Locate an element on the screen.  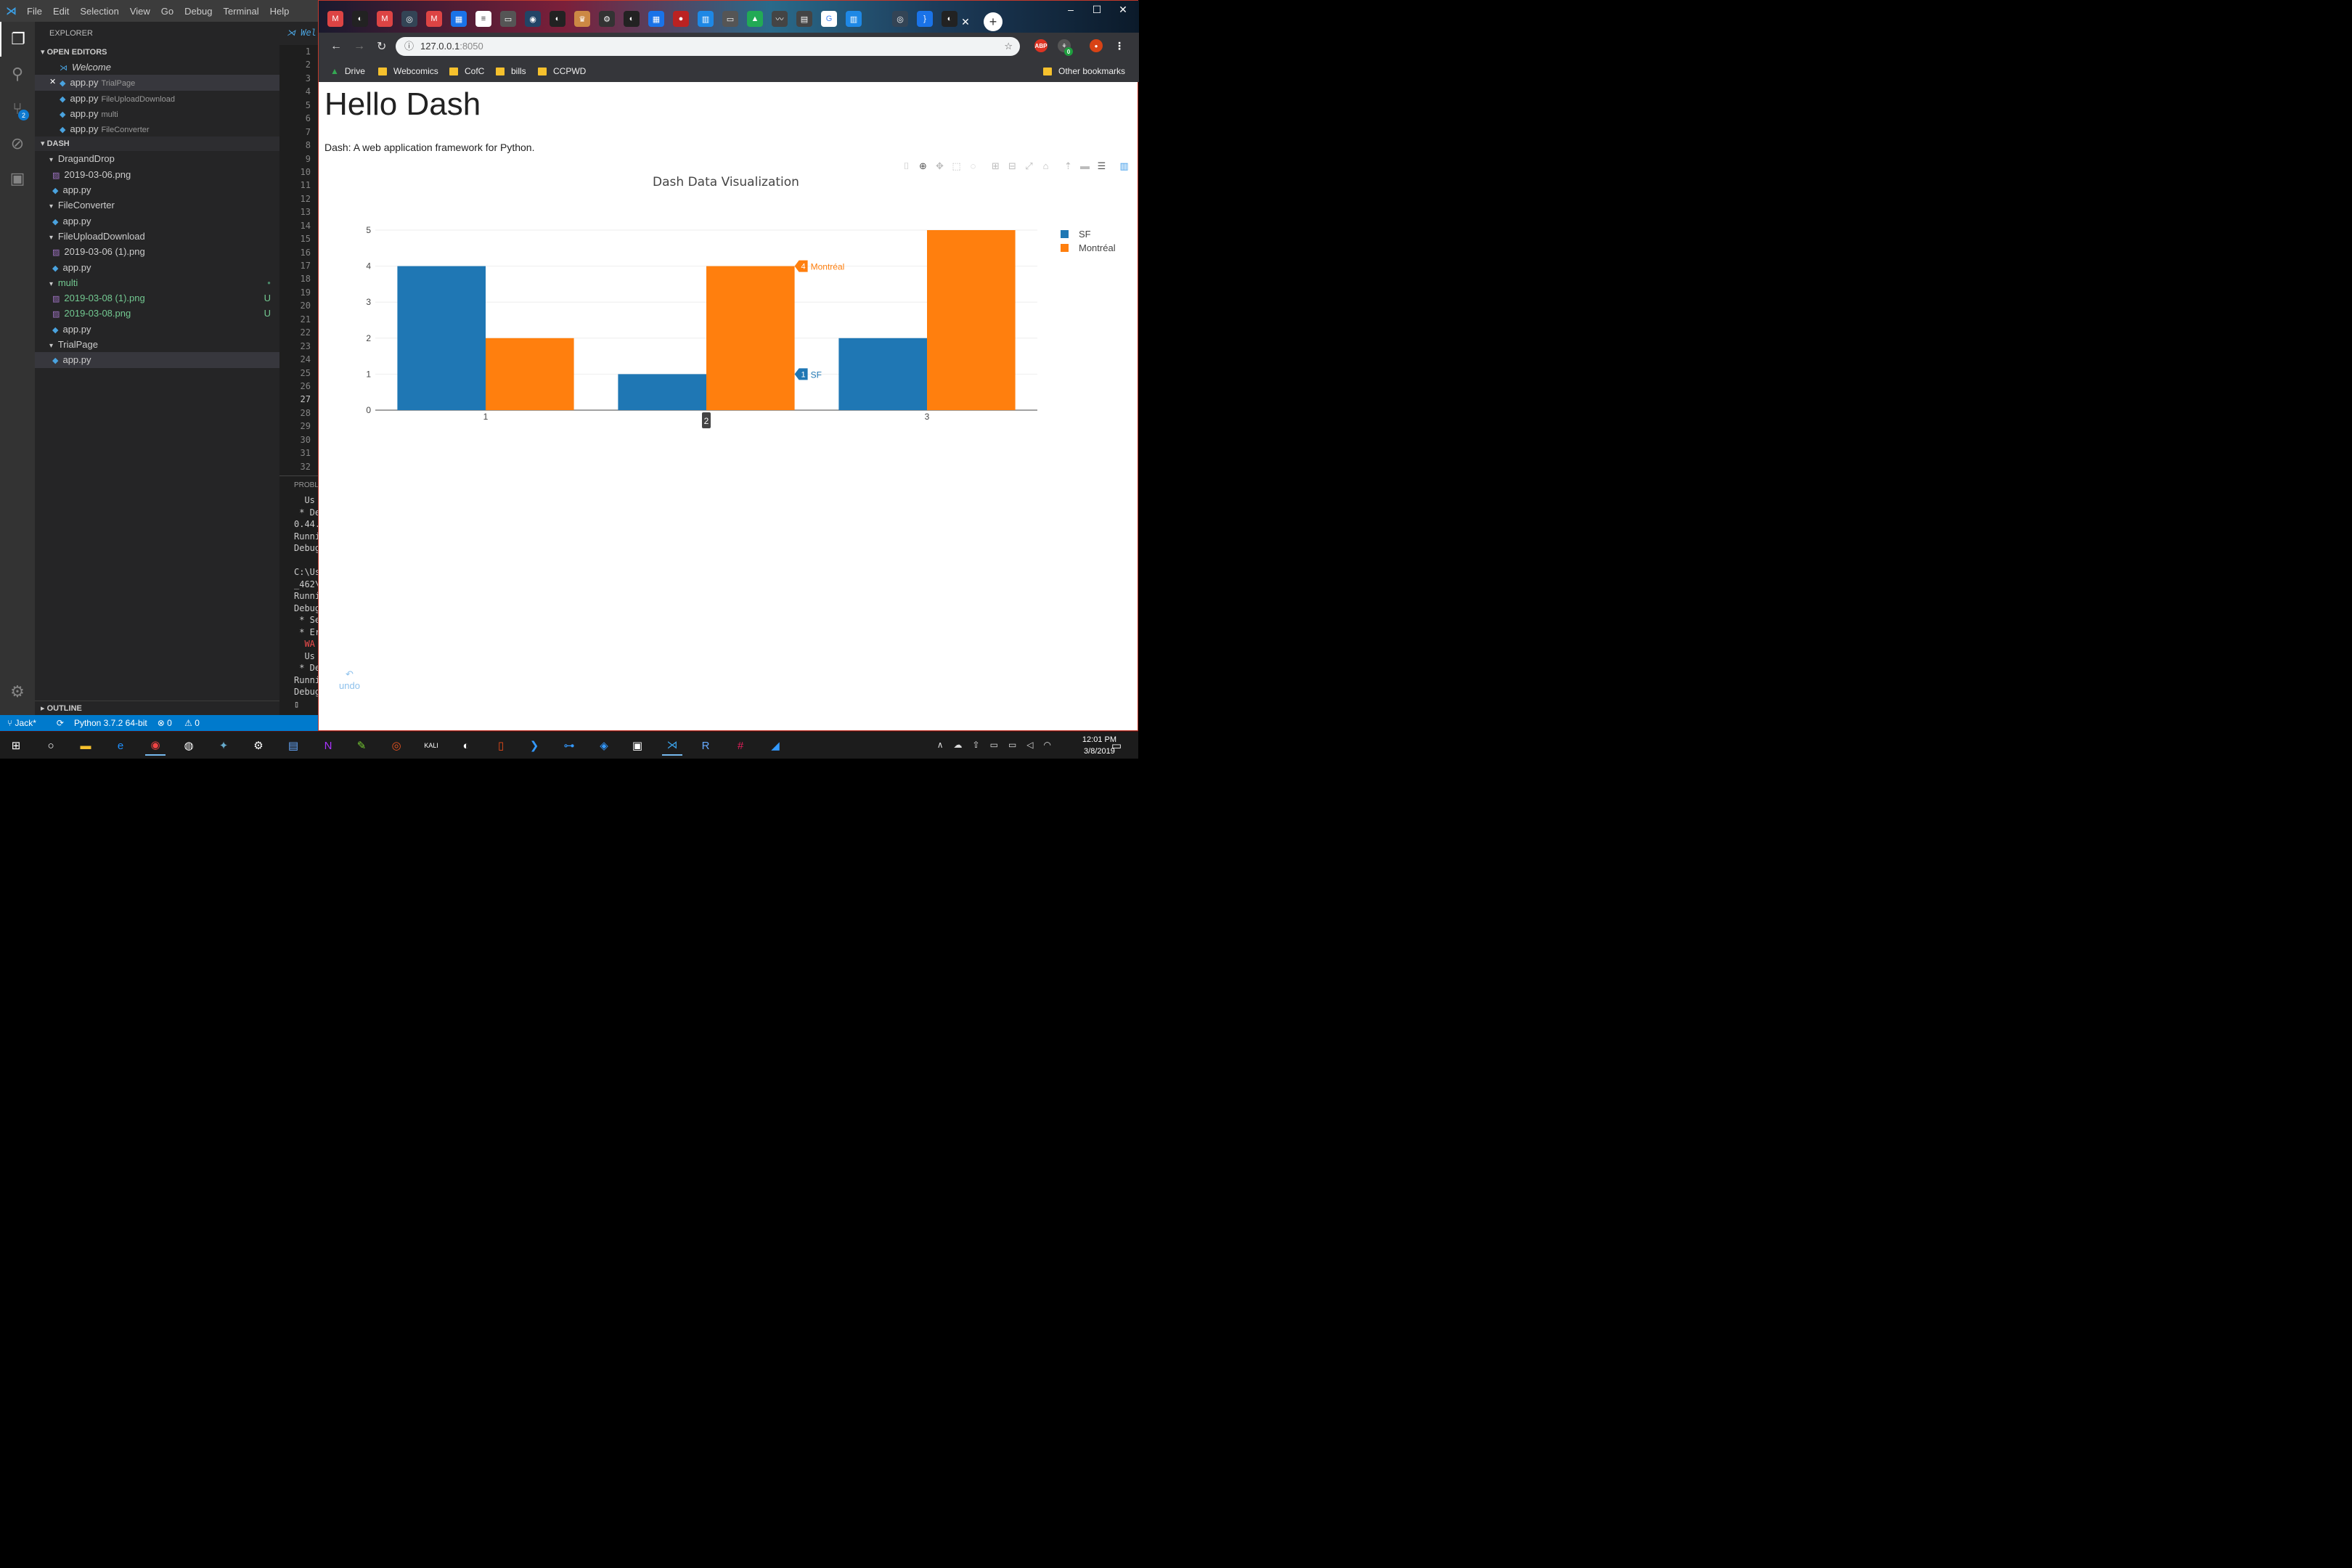
python-interpreter-status: Python 3.7.2 64-bit is located at coordinates (111, 723).